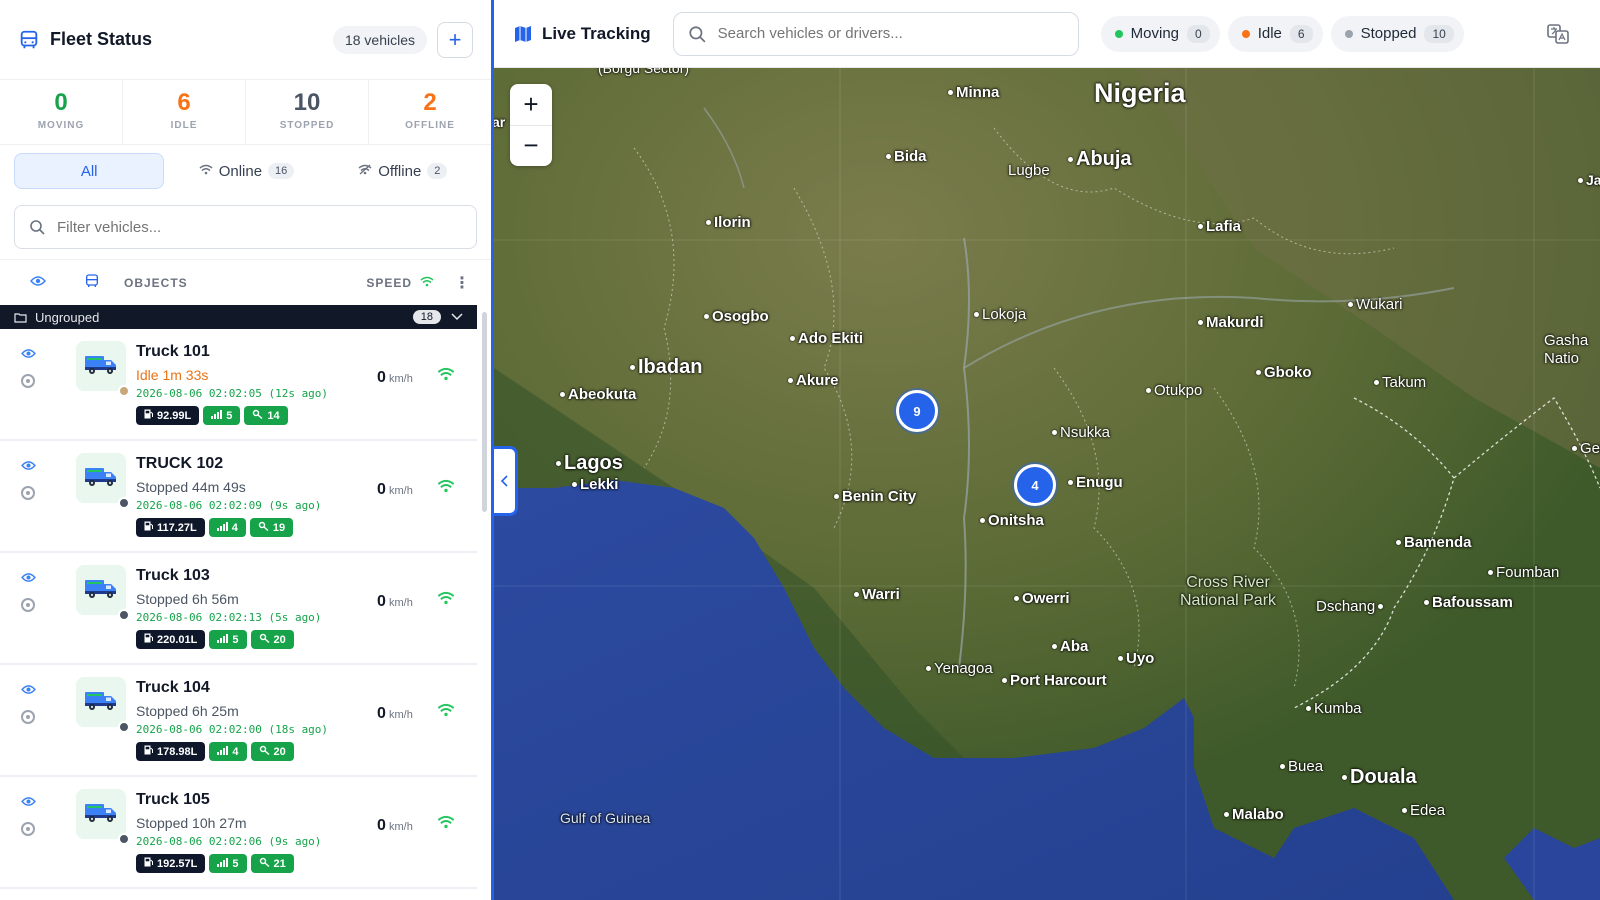 The image size is (1600, 900). I want to click on stat-moving-label: MOVING, so click(61, 125).